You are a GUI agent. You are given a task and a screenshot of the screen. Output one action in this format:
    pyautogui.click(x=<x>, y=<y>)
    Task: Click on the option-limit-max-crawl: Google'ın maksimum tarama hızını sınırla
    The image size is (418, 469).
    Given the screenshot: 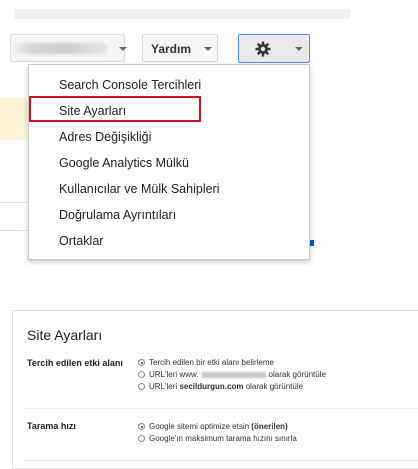 What is the action you would take?
    pyautogui.click(x=223, y=438)
    